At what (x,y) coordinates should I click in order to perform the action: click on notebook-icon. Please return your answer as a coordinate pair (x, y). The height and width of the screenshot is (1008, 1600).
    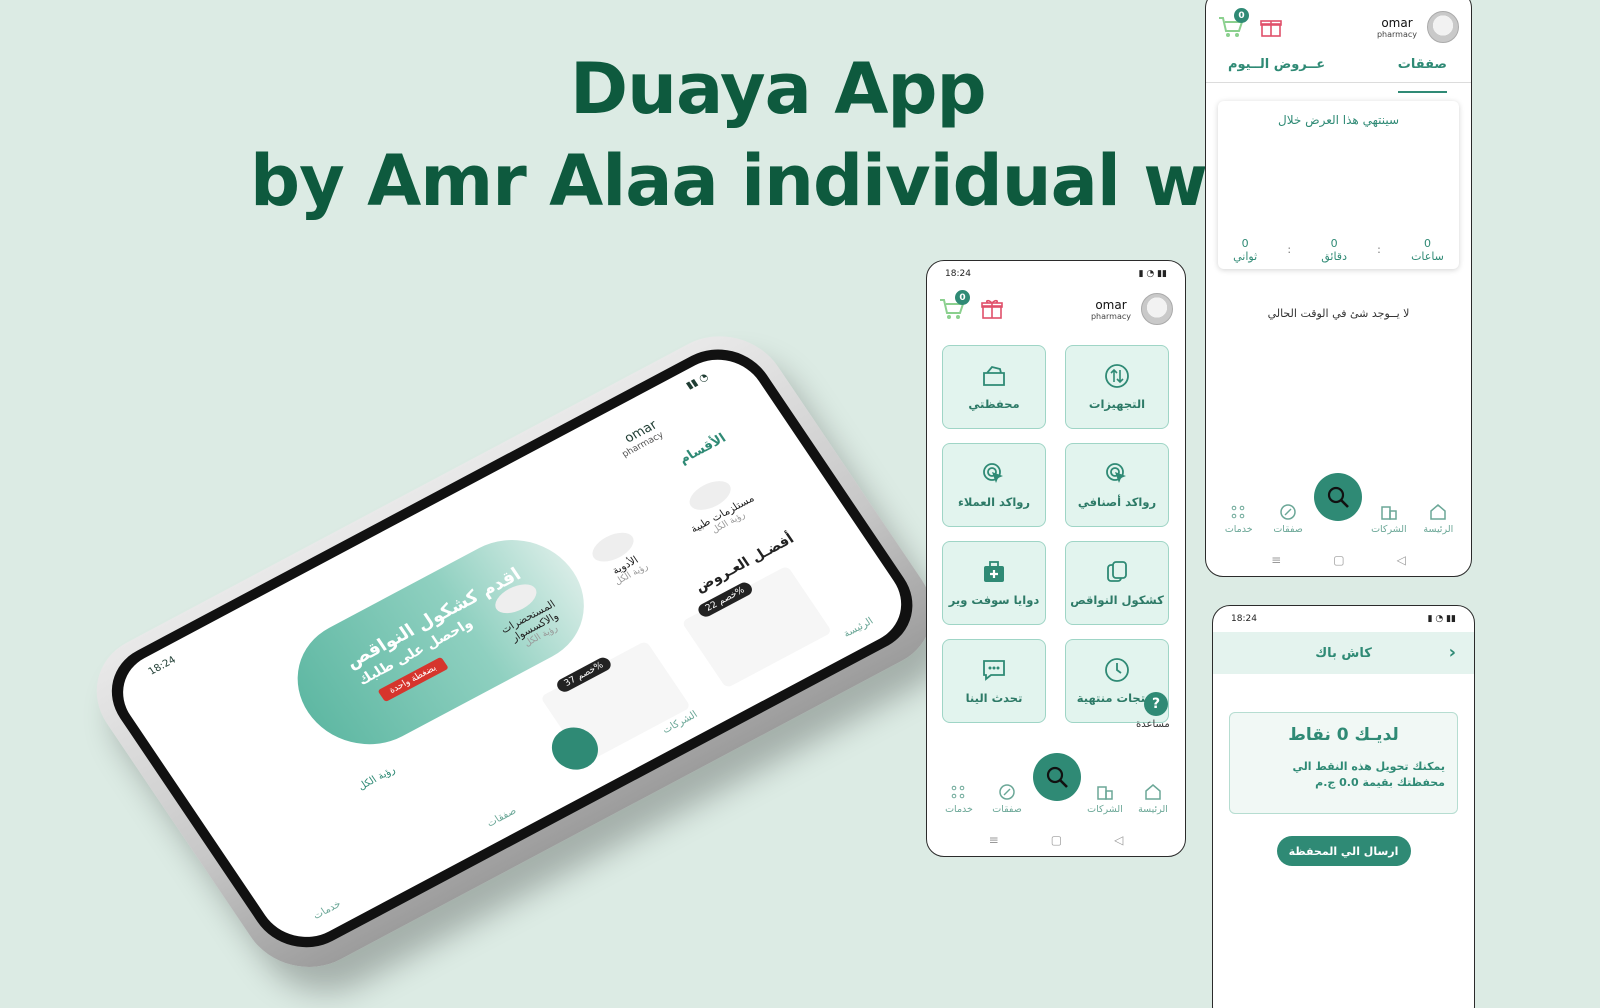
    Looking at the image, I should click on (1117, 571).